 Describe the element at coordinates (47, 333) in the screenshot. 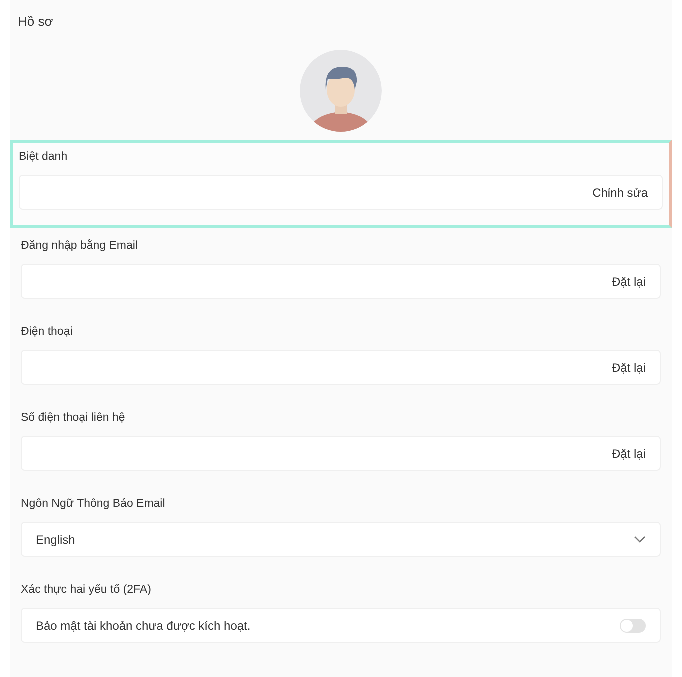

I see `field-label: Điện thoại` at that location.